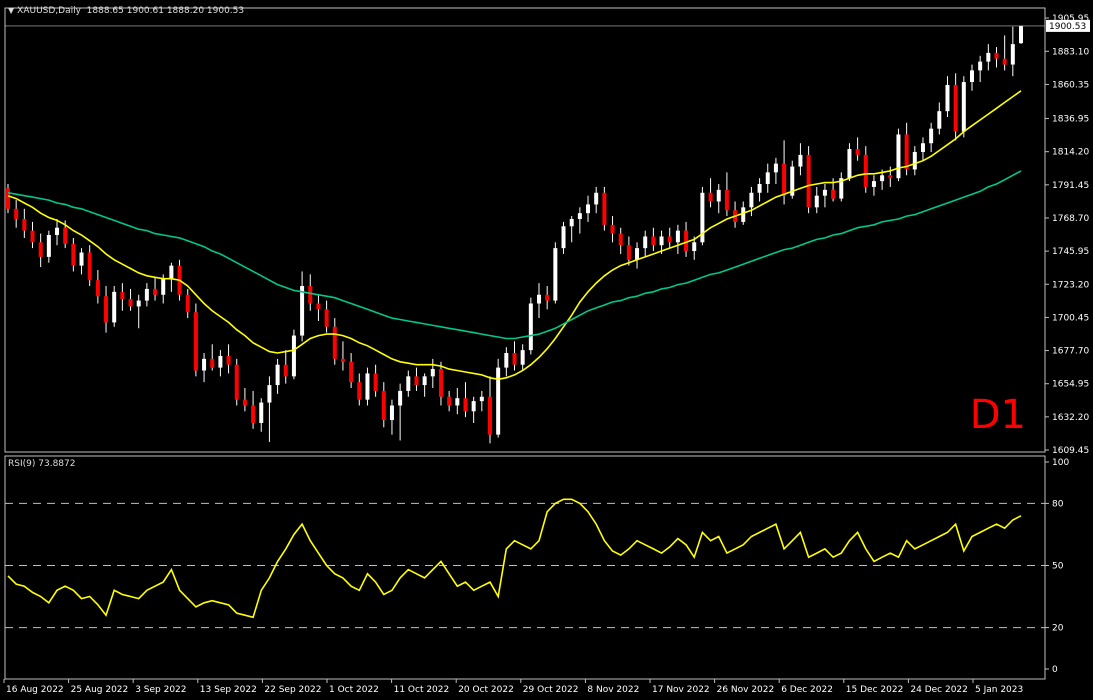  I want to click on date-tick-label: 24 Dec 2022, so click(939, 690).